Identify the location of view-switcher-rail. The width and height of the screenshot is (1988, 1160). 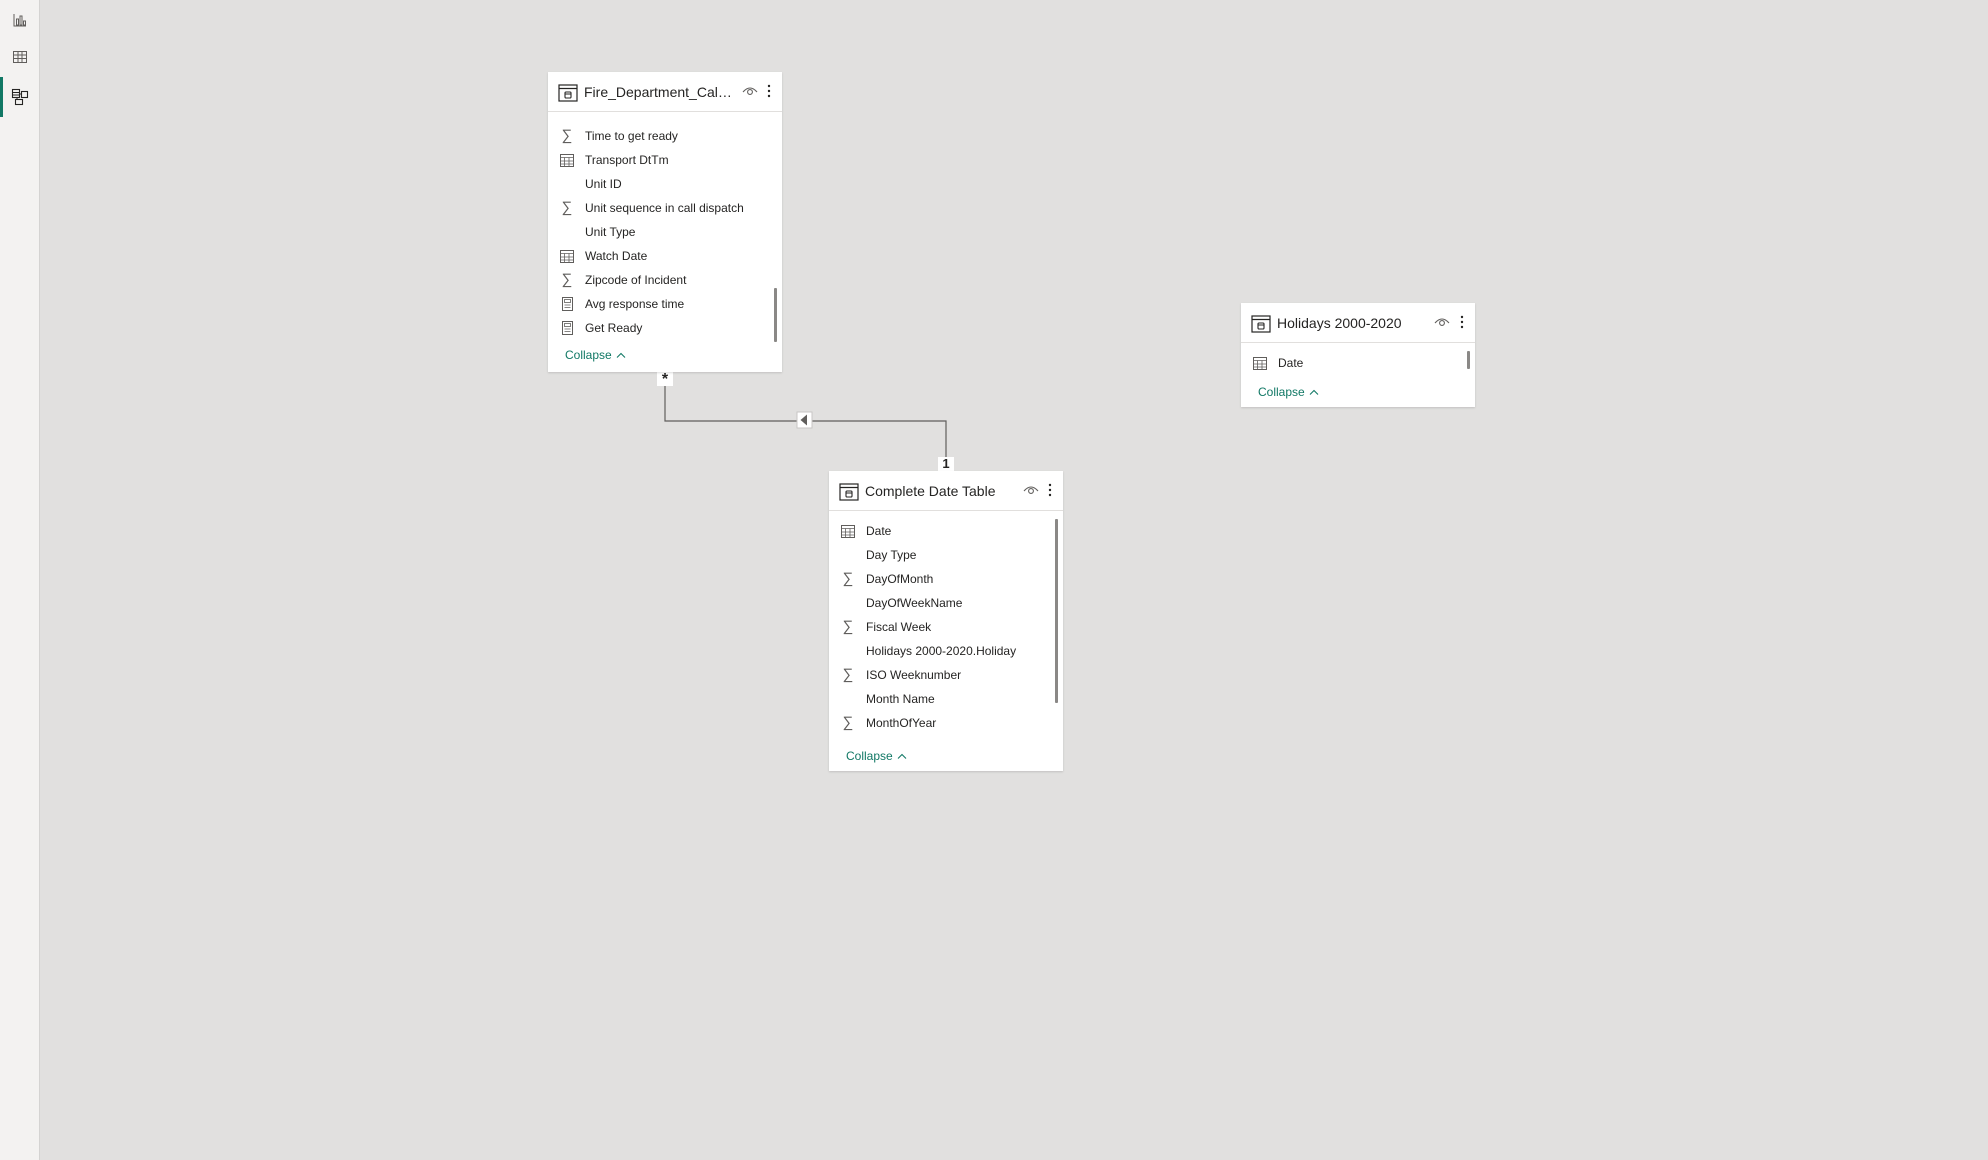
(20, 580).